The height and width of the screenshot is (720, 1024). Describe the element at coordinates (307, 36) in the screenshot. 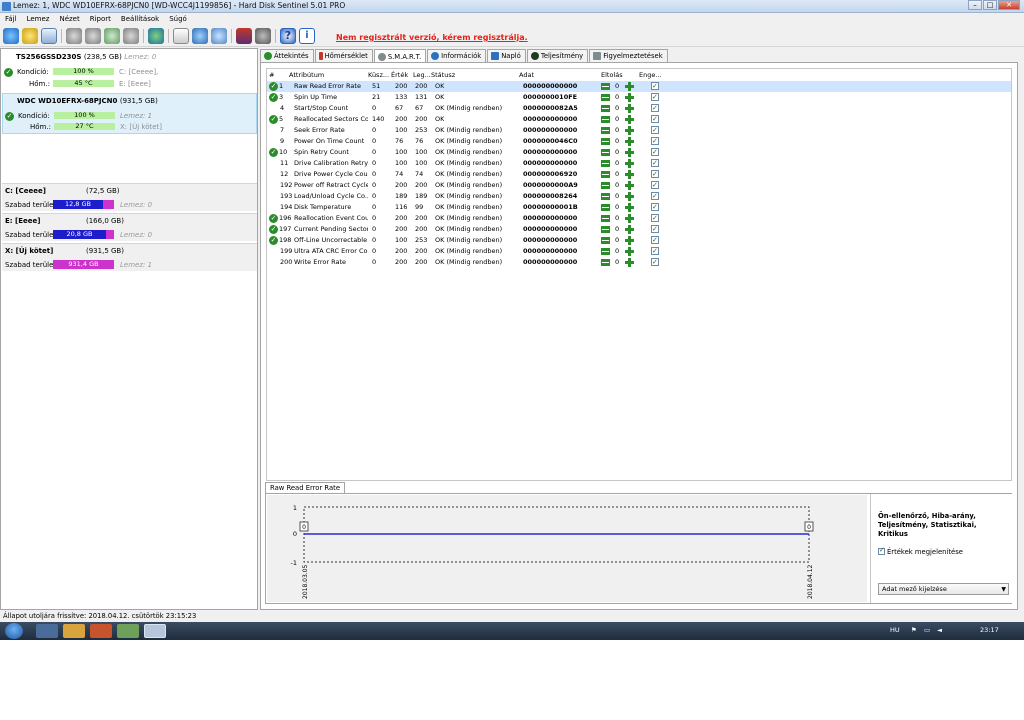

I see `info-icon: i` at that location.